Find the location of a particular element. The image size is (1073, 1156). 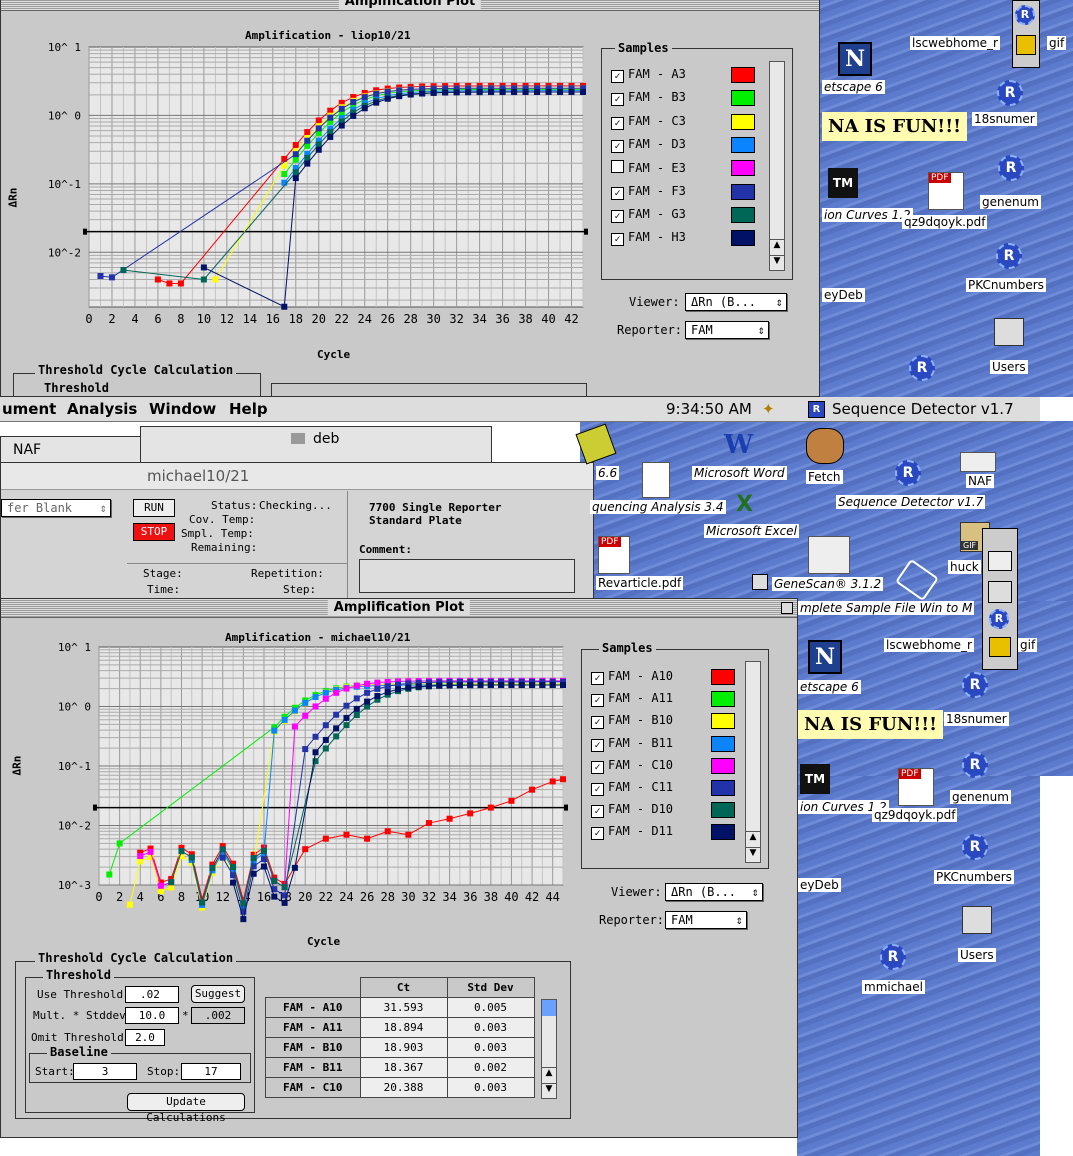

run-window-titlebar: michael10/21 is located at coordinates (297, 476).